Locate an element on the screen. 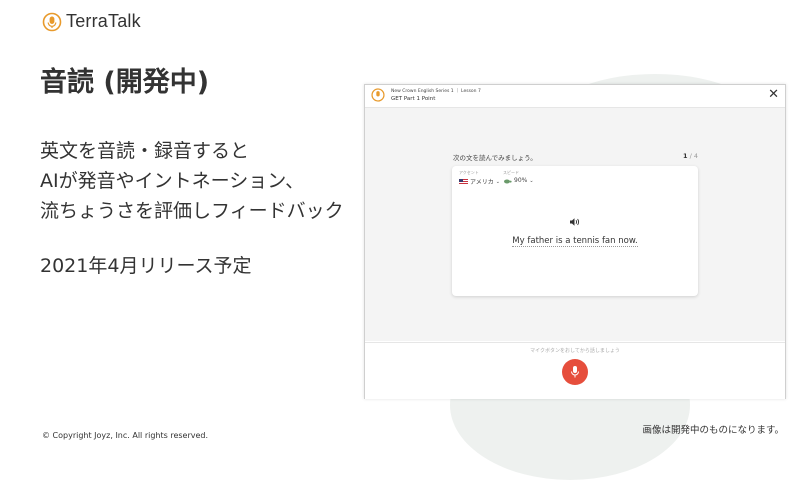 The width and height of the screenshot is (800, 480). sentence-counter: 1 / 4 is located at coordinates (690, 156).